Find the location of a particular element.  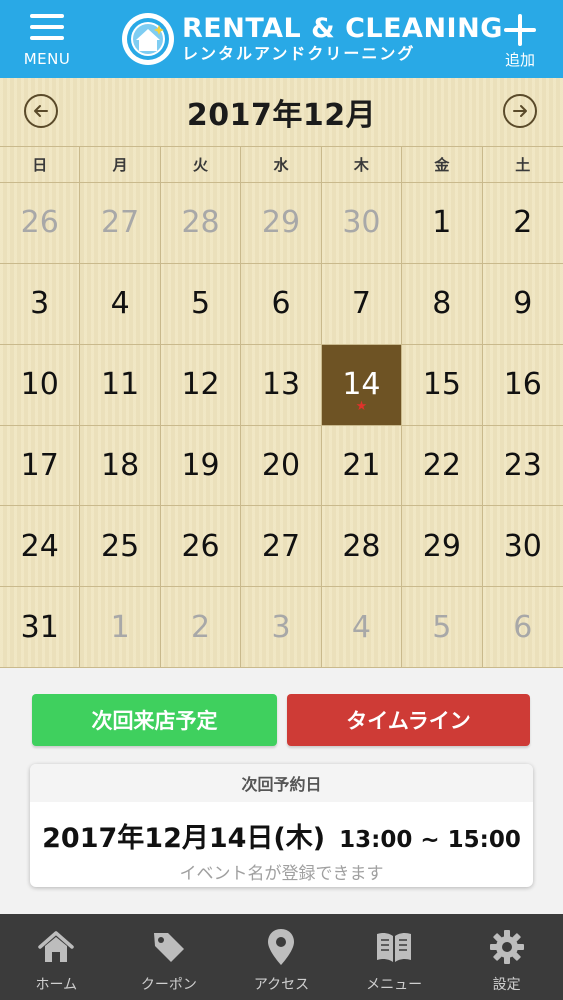

calendar-day-outside-month: 27 is located at coordinates (120, 223).